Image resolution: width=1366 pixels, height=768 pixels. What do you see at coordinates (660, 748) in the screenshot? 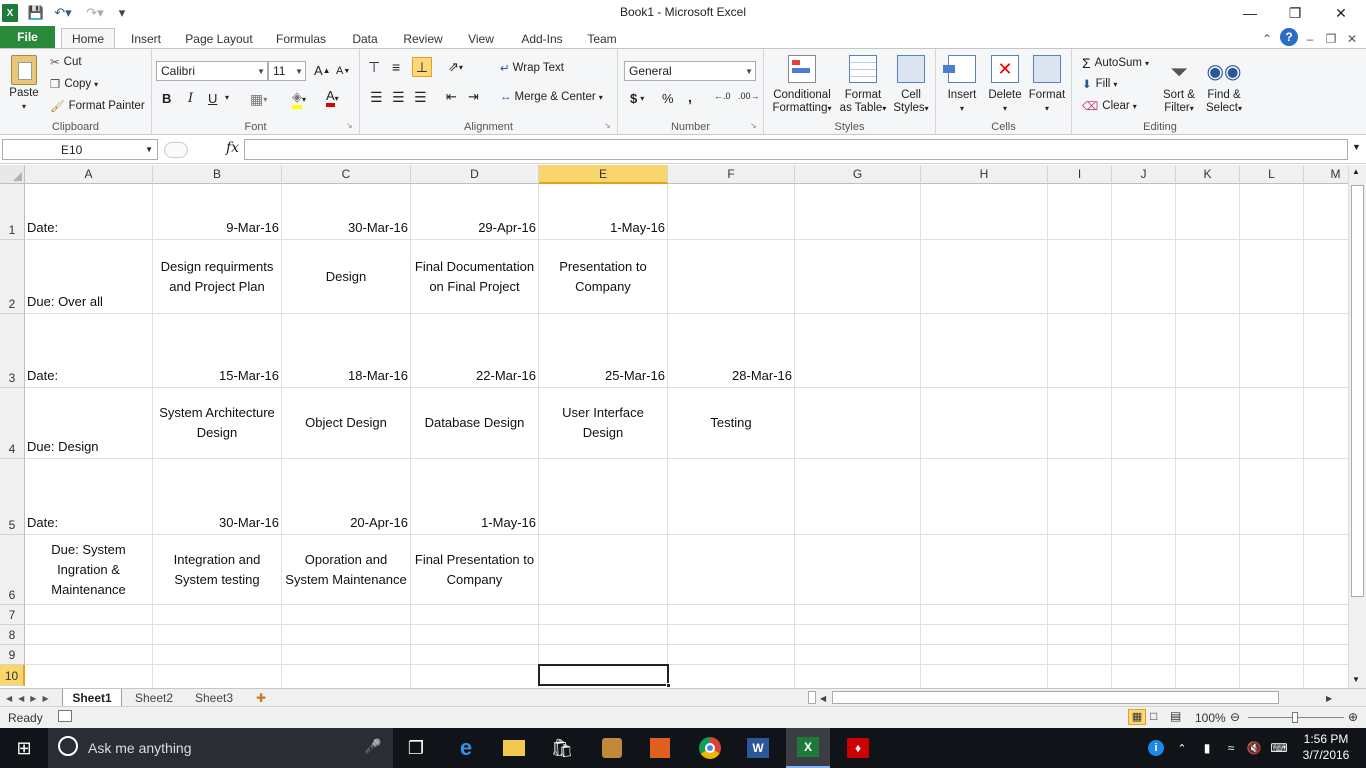
I see `office-app-icon` at bounding box center [660, 748].